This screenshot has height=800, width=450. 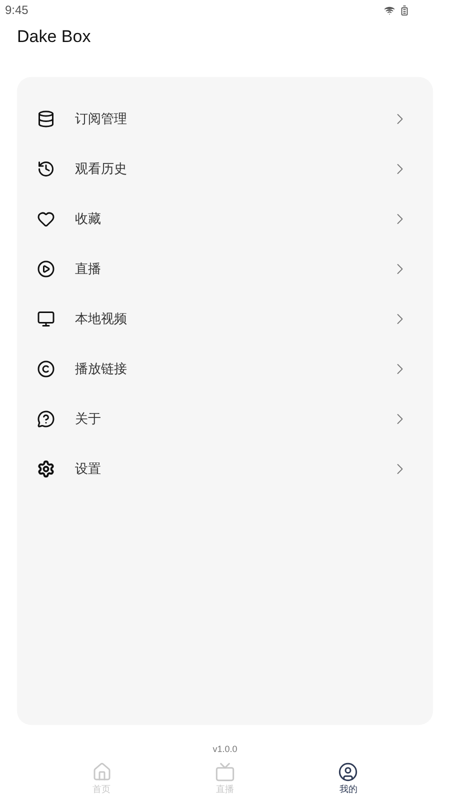 I want to click on menu-item: 收藏, so click(x=225, y=219).